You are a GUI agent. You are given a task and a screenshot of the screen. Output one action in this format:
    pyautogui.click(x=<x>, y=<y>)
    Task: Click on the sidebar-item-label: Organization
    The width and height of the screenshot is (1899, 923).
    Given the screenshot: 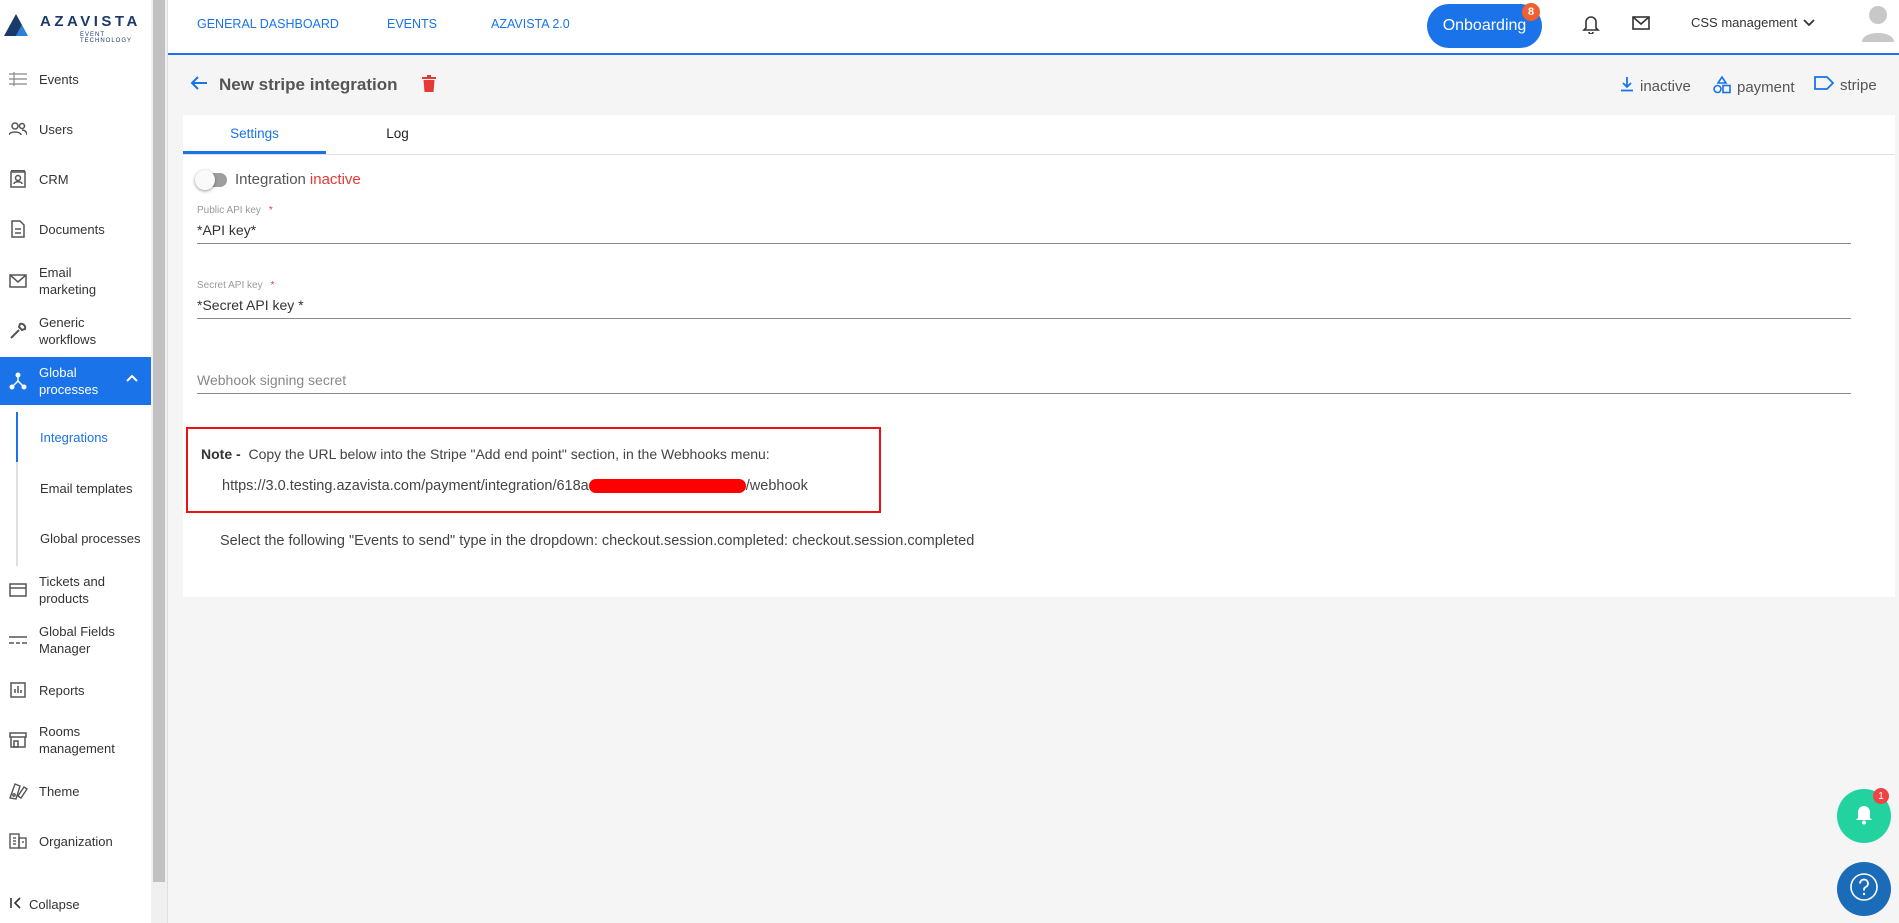 What is the action you would take?
    pyautogui.click(x=76, y=841)
    